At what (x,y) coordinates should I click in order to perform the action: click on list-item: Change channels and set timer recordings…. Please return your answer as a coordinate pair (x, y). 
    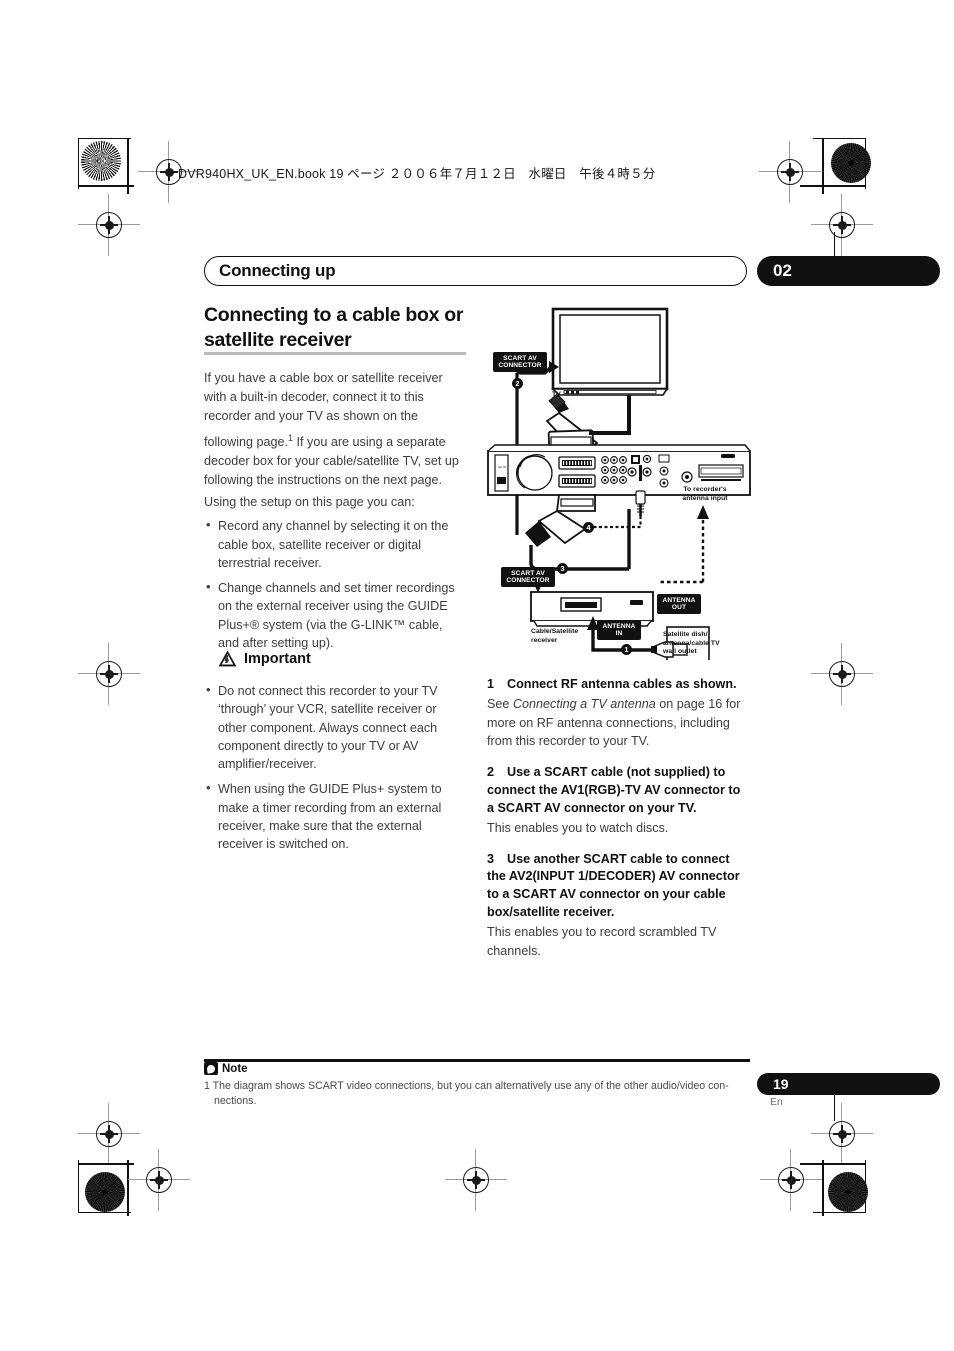
    Looking at the image, I should click on (335, 615).